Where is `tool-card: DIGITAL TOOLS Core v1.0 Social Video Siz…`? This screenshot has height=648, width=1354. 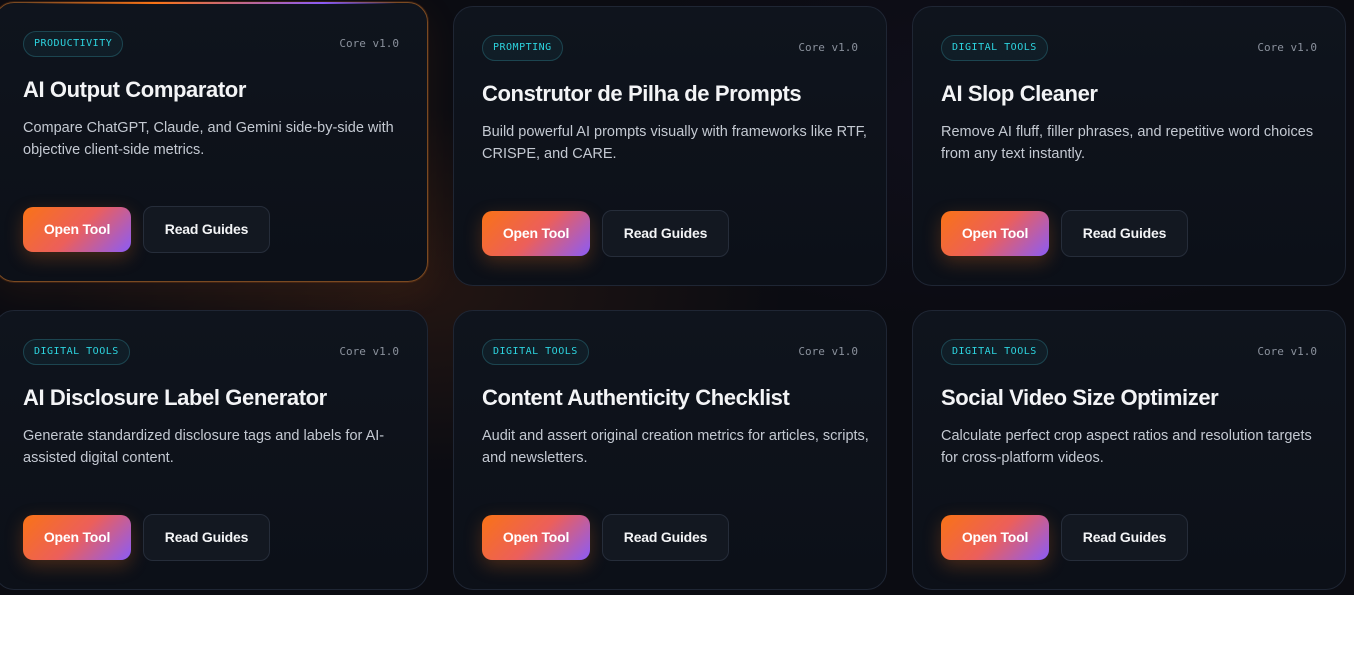
tool-card: DIGITAL TOOLS Core v1.0 Social Video Siz… is located at coordinates (1129, 450).